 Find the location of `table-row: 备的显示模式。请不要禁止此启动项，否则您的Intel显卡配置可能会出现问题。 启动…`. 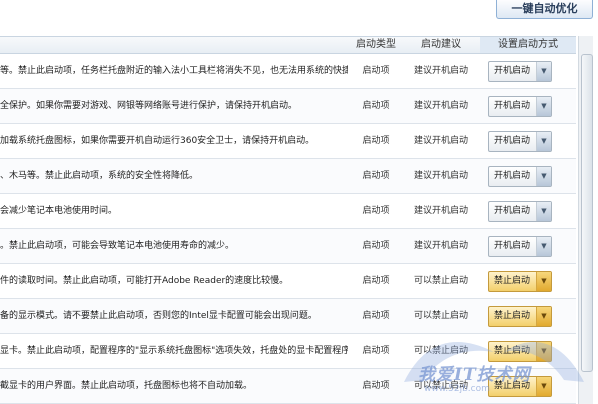

table-row: 备的显示模式。请不要禁止此启动项，否则您的Intel显卡配置可能会出现问题。 启动… is located at coordinates (288, 316).